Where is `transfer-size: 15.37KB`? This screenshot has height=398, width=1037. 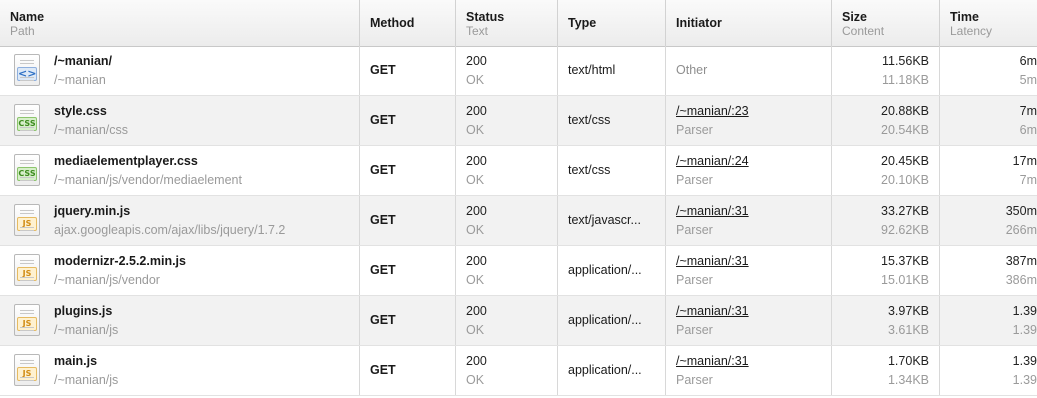
transfer-size: 15.37KB is located at coordinates (905, 261).